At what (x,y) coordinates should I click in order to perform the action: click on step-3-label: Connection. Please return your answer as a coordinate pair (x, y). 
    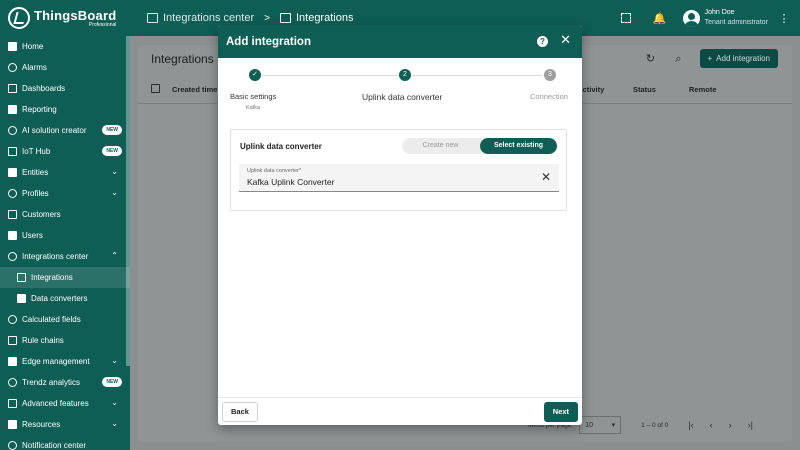
    Looking at the image, I should click on (549, 96).